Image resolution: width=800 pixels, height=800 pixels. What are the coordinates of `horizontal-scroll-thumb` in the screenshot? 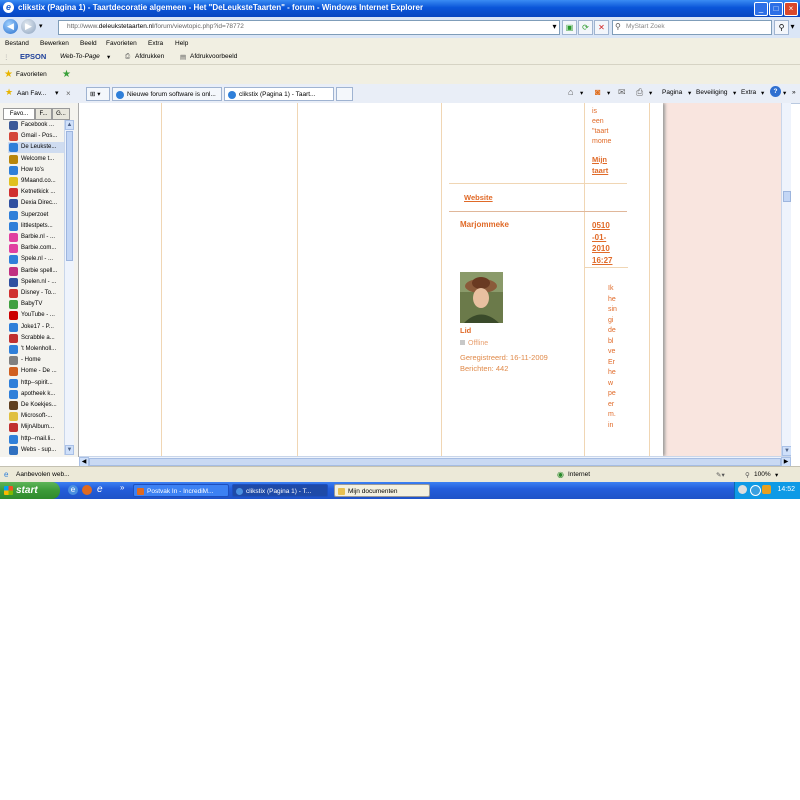 It's located at (435, 462).